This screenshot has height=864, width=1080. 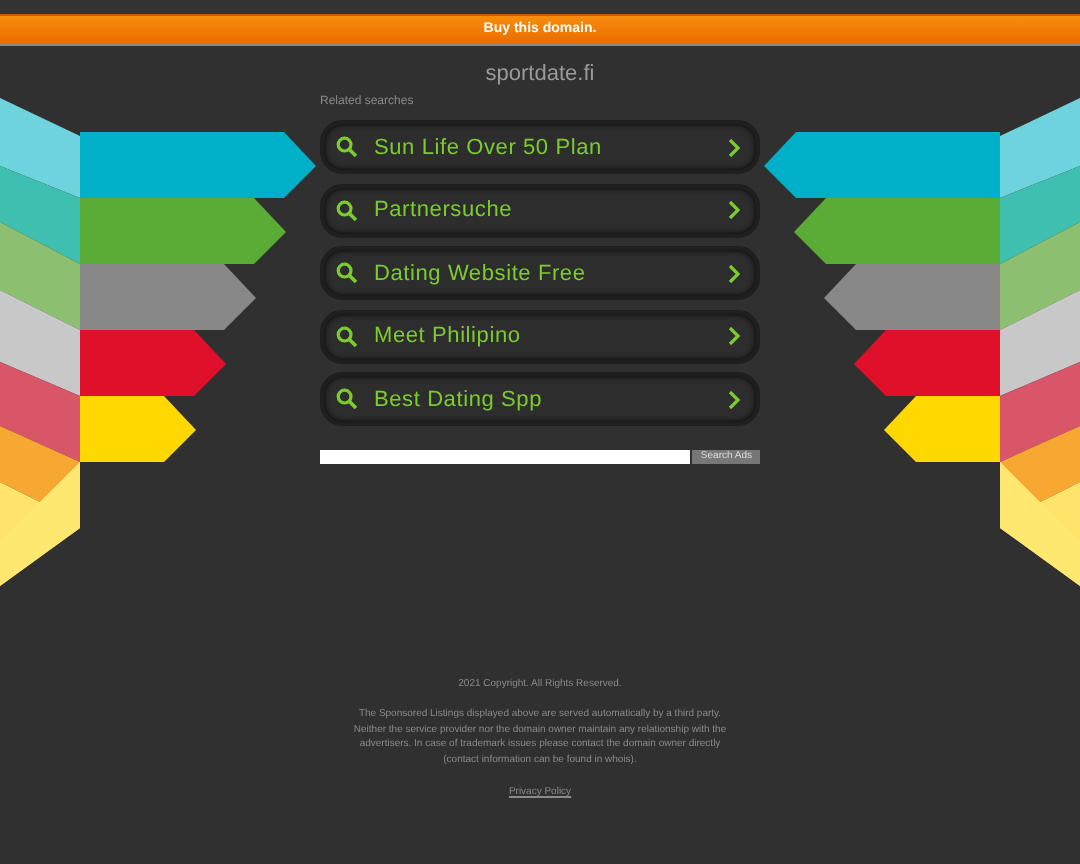 I want to click on domain-logo: sportdate.fi, so click(x=540, y=76).